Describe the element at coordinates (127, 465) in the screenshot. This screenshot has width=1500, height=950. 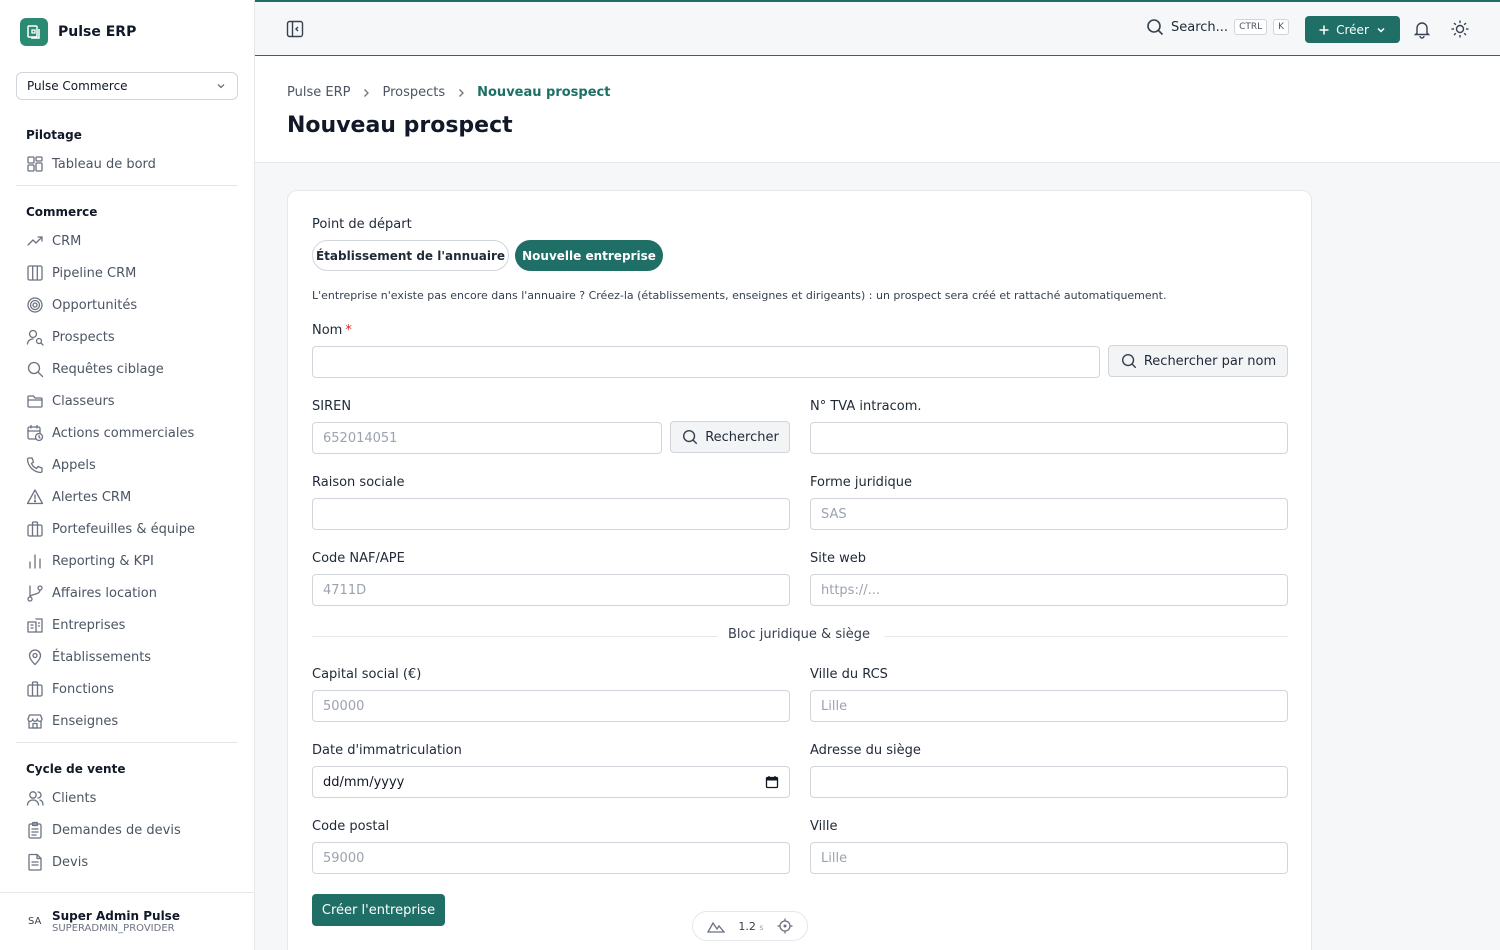
I see `sidebar-item-appels: Appels` at that location.